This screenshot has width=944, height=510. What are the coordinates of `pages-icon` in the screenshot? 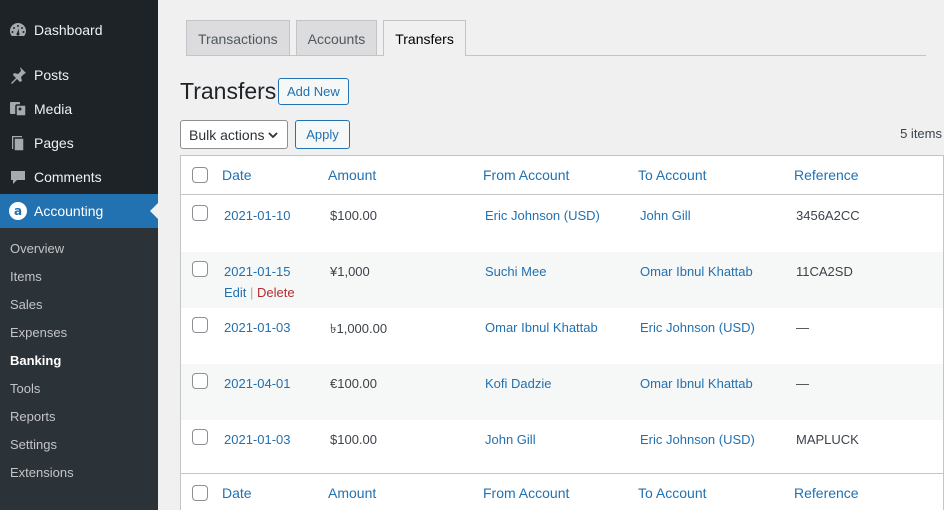 It's located at (17, 143).